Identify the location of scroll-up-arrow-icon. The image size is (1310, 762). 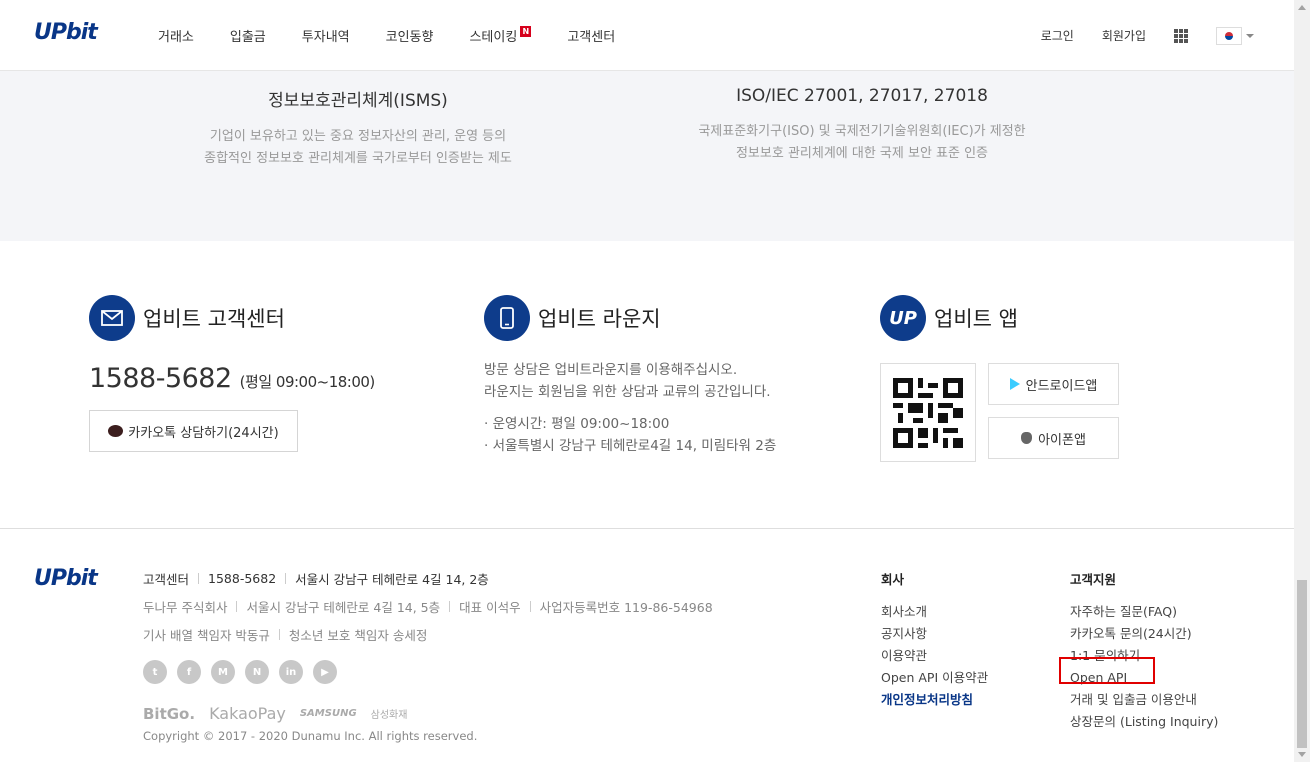
(1302, 7).